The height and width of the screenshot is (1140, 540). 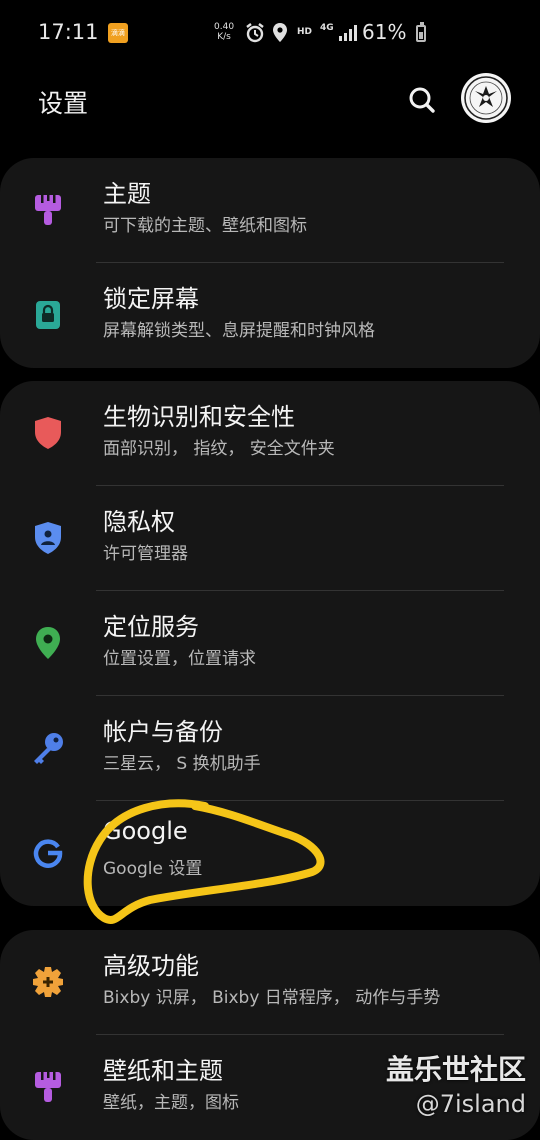 I want to click on settings-item-title: 生物识别和安全性, so click(x=199, y=417).